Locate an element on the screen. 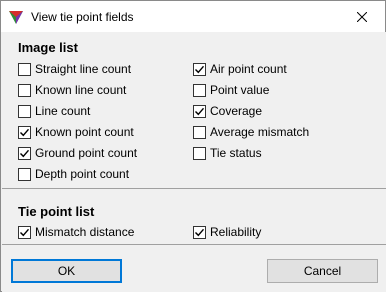 Image resolution: width=386 pixels, height=292 pixels. close-icon is located at coordinates (362, 16).